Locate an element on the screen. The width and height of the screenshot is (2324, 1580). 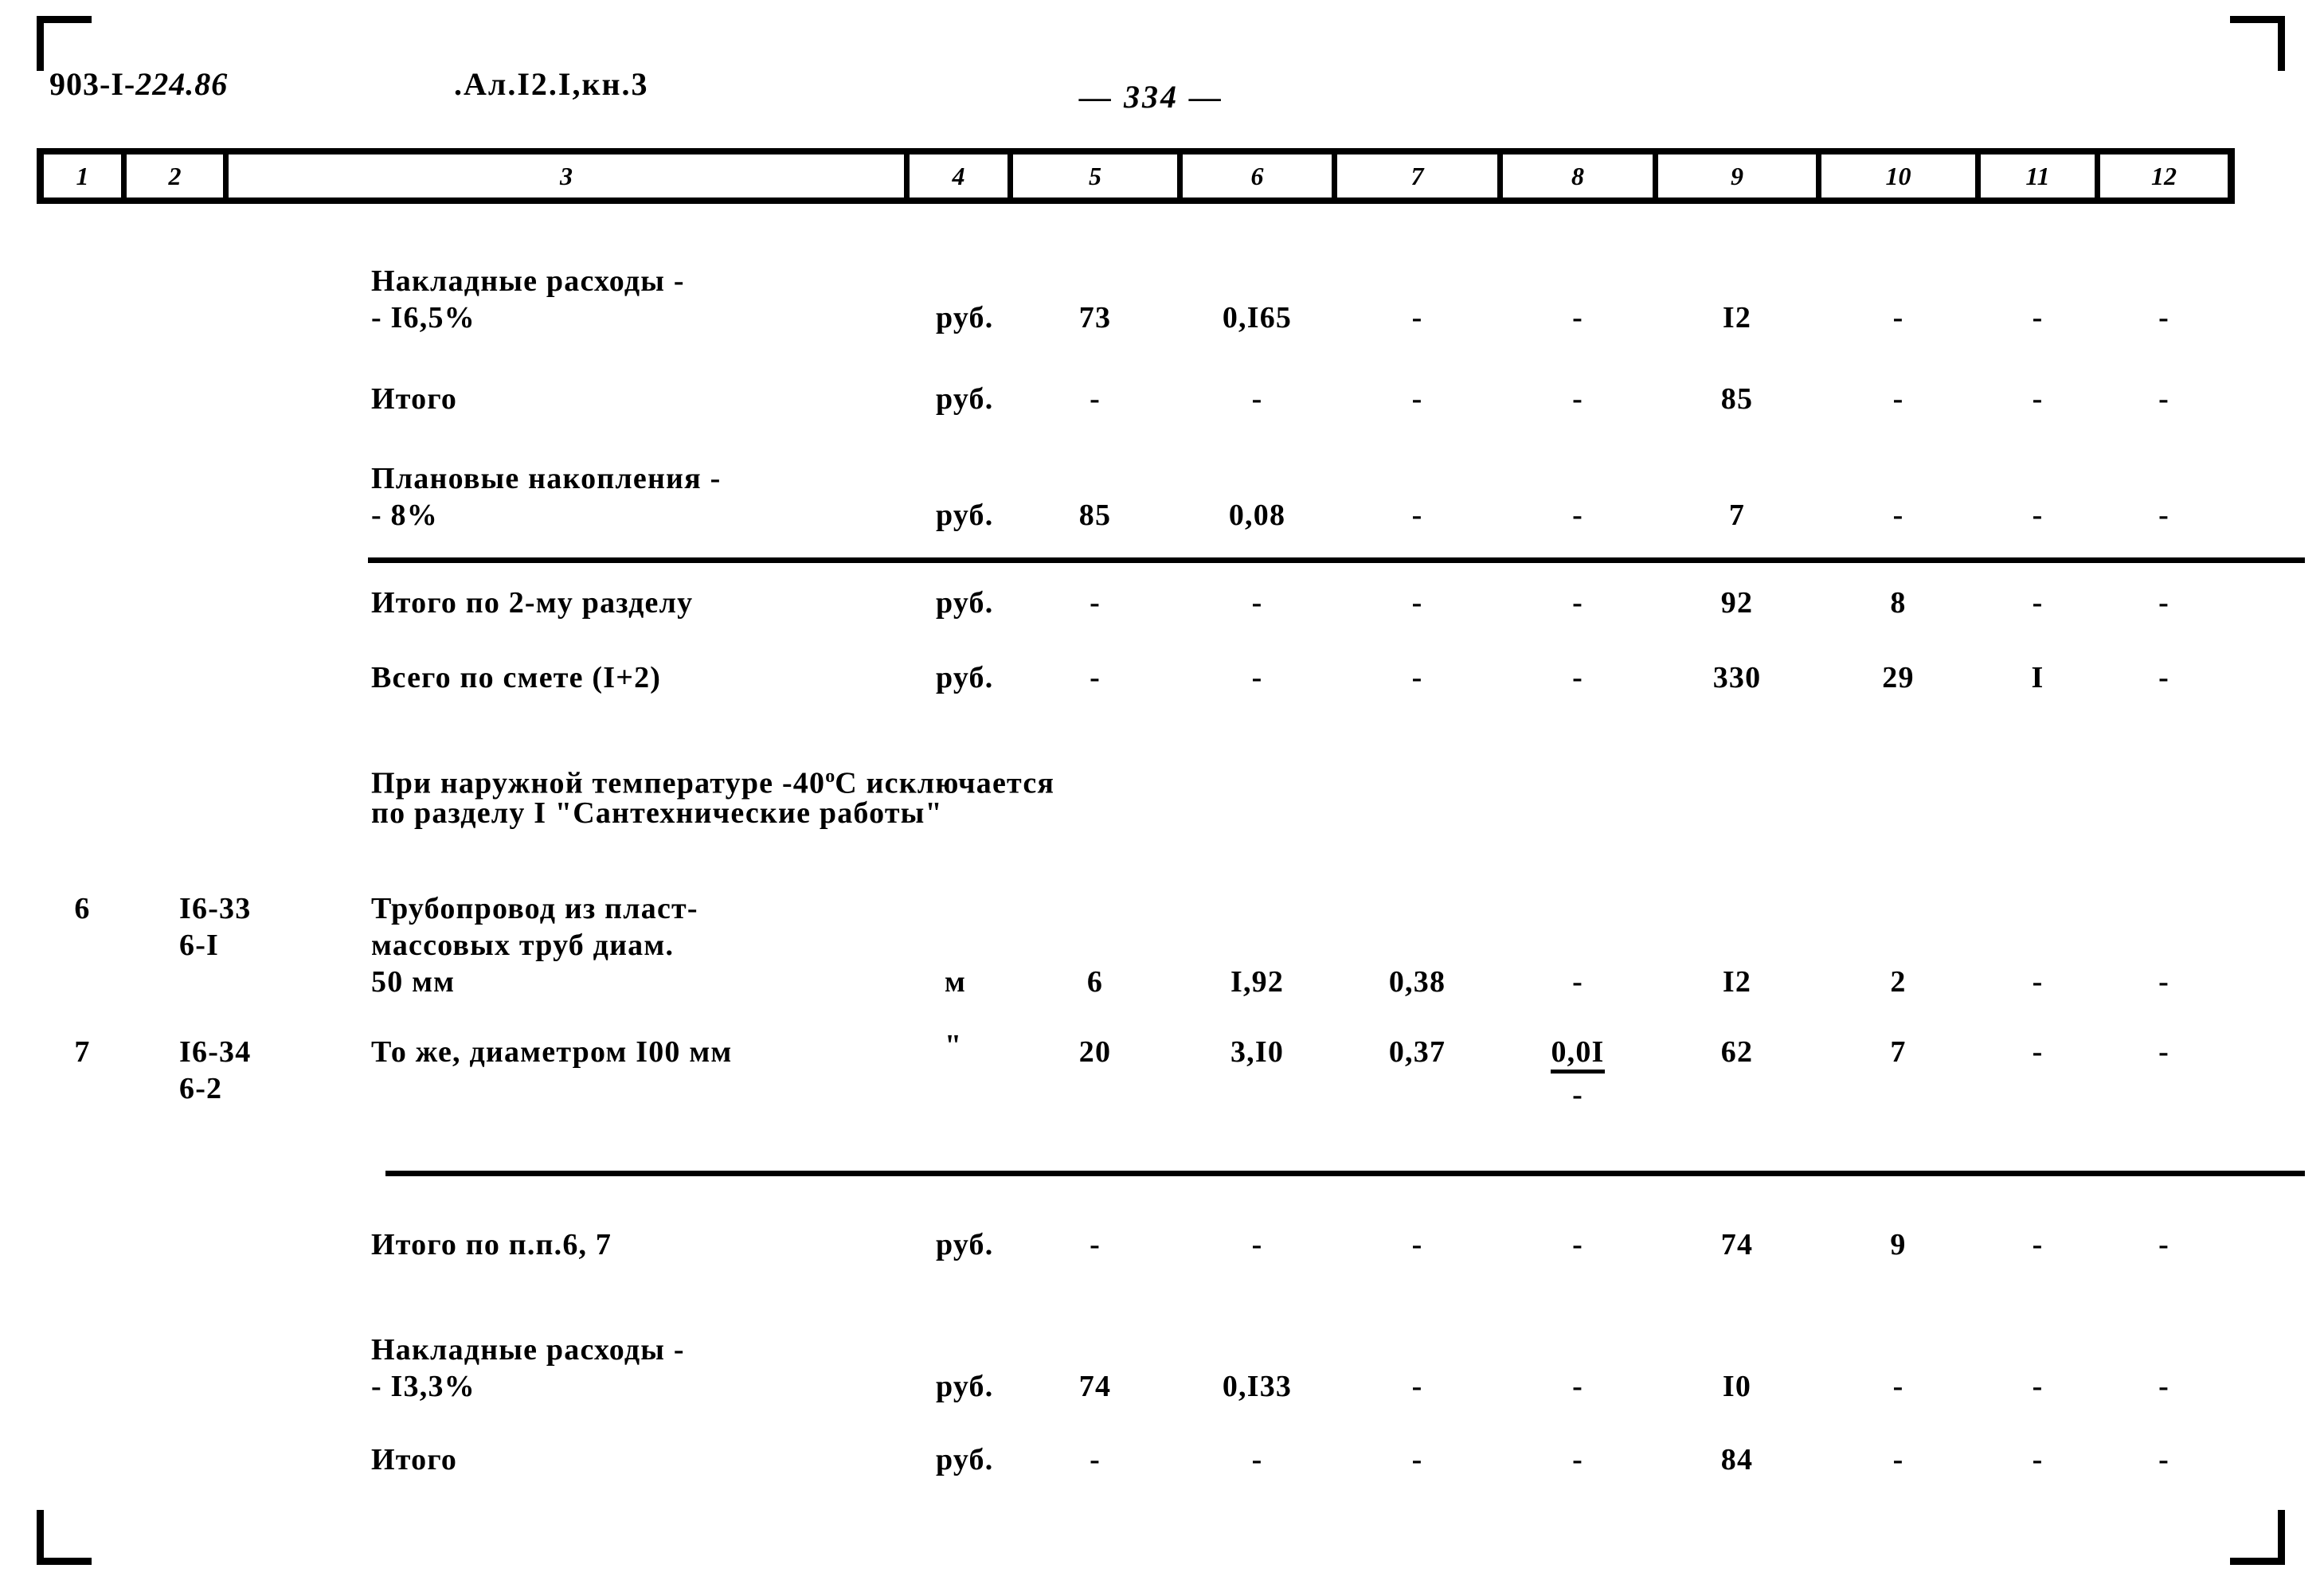
crop-mark-bottom-right is located at coordinates (2257, 1537).